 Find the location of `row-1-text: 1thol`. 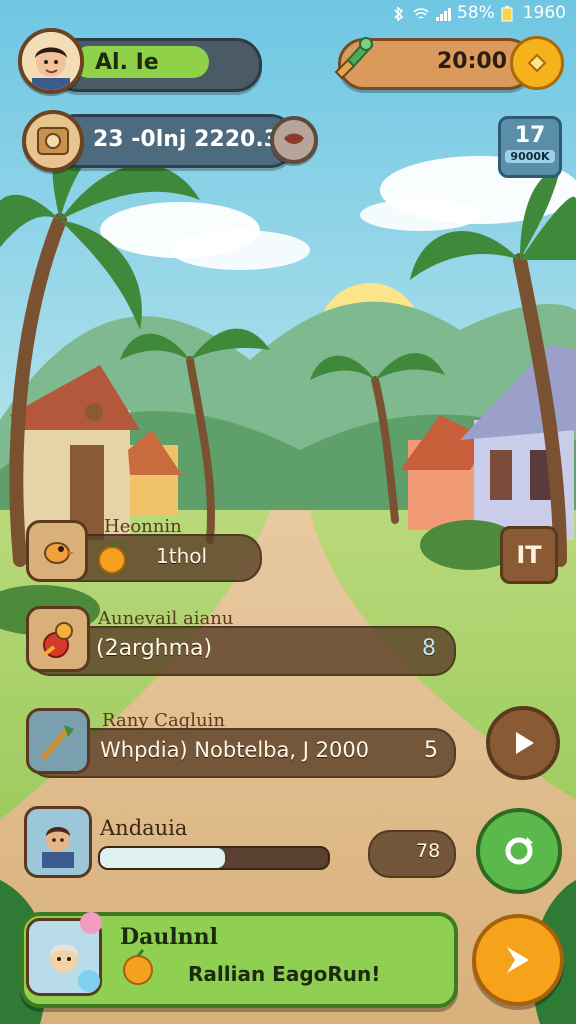

row-1-text: 1thol is located at coordinates (182, 556).